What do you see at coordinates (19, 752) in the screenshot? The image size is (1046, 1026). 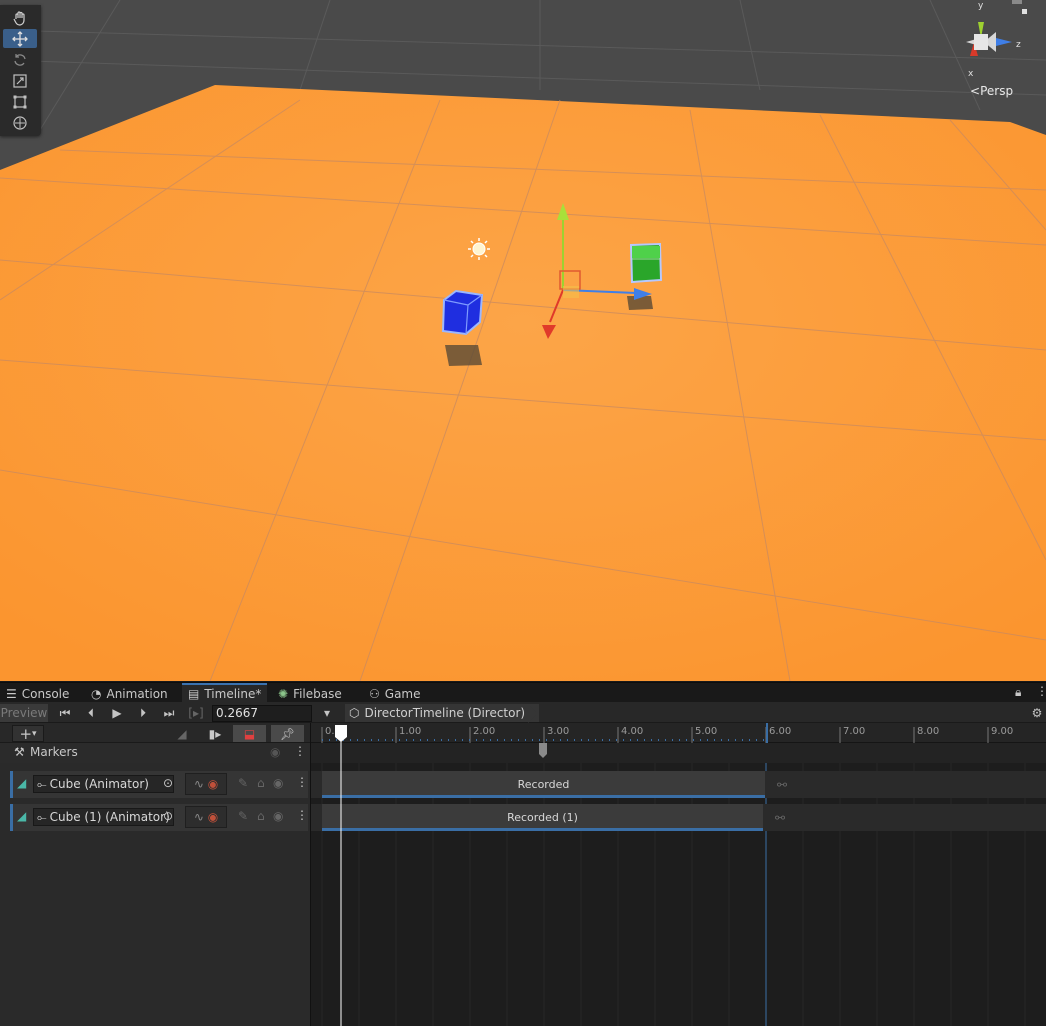 I see `marker-icon: ⚒` at bounding box center [19, 752].